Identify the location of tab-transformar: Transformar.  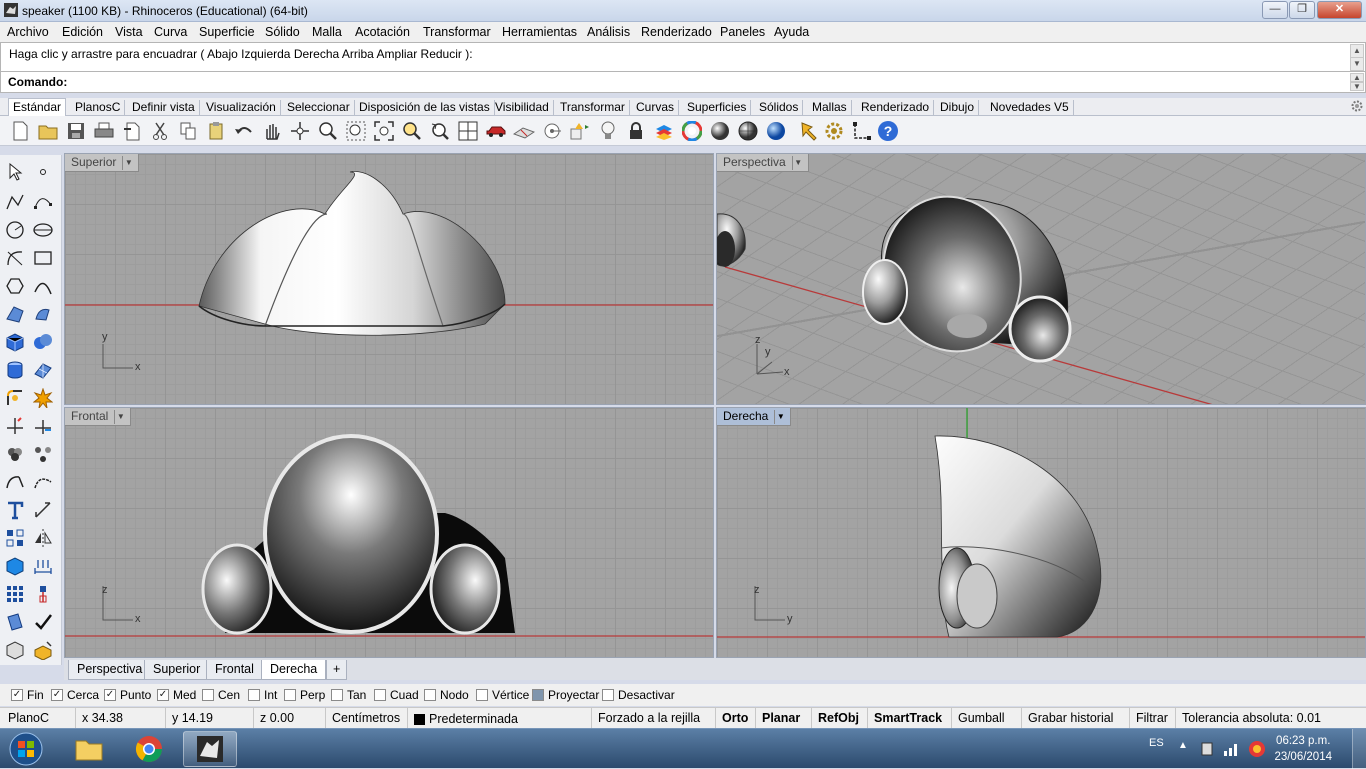
(593, 108).